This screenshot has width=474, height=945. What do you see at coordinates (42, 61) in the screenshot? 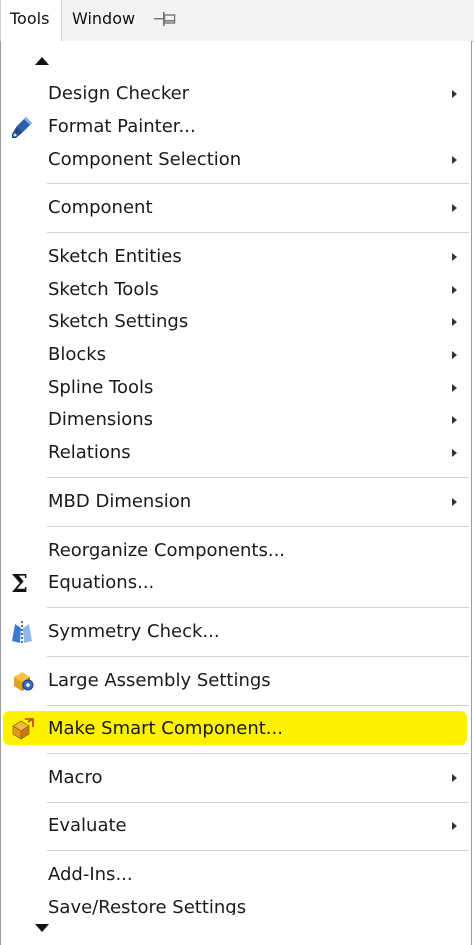
I see `scroll-up-arrow-icon` at bounding box center [42, 61].